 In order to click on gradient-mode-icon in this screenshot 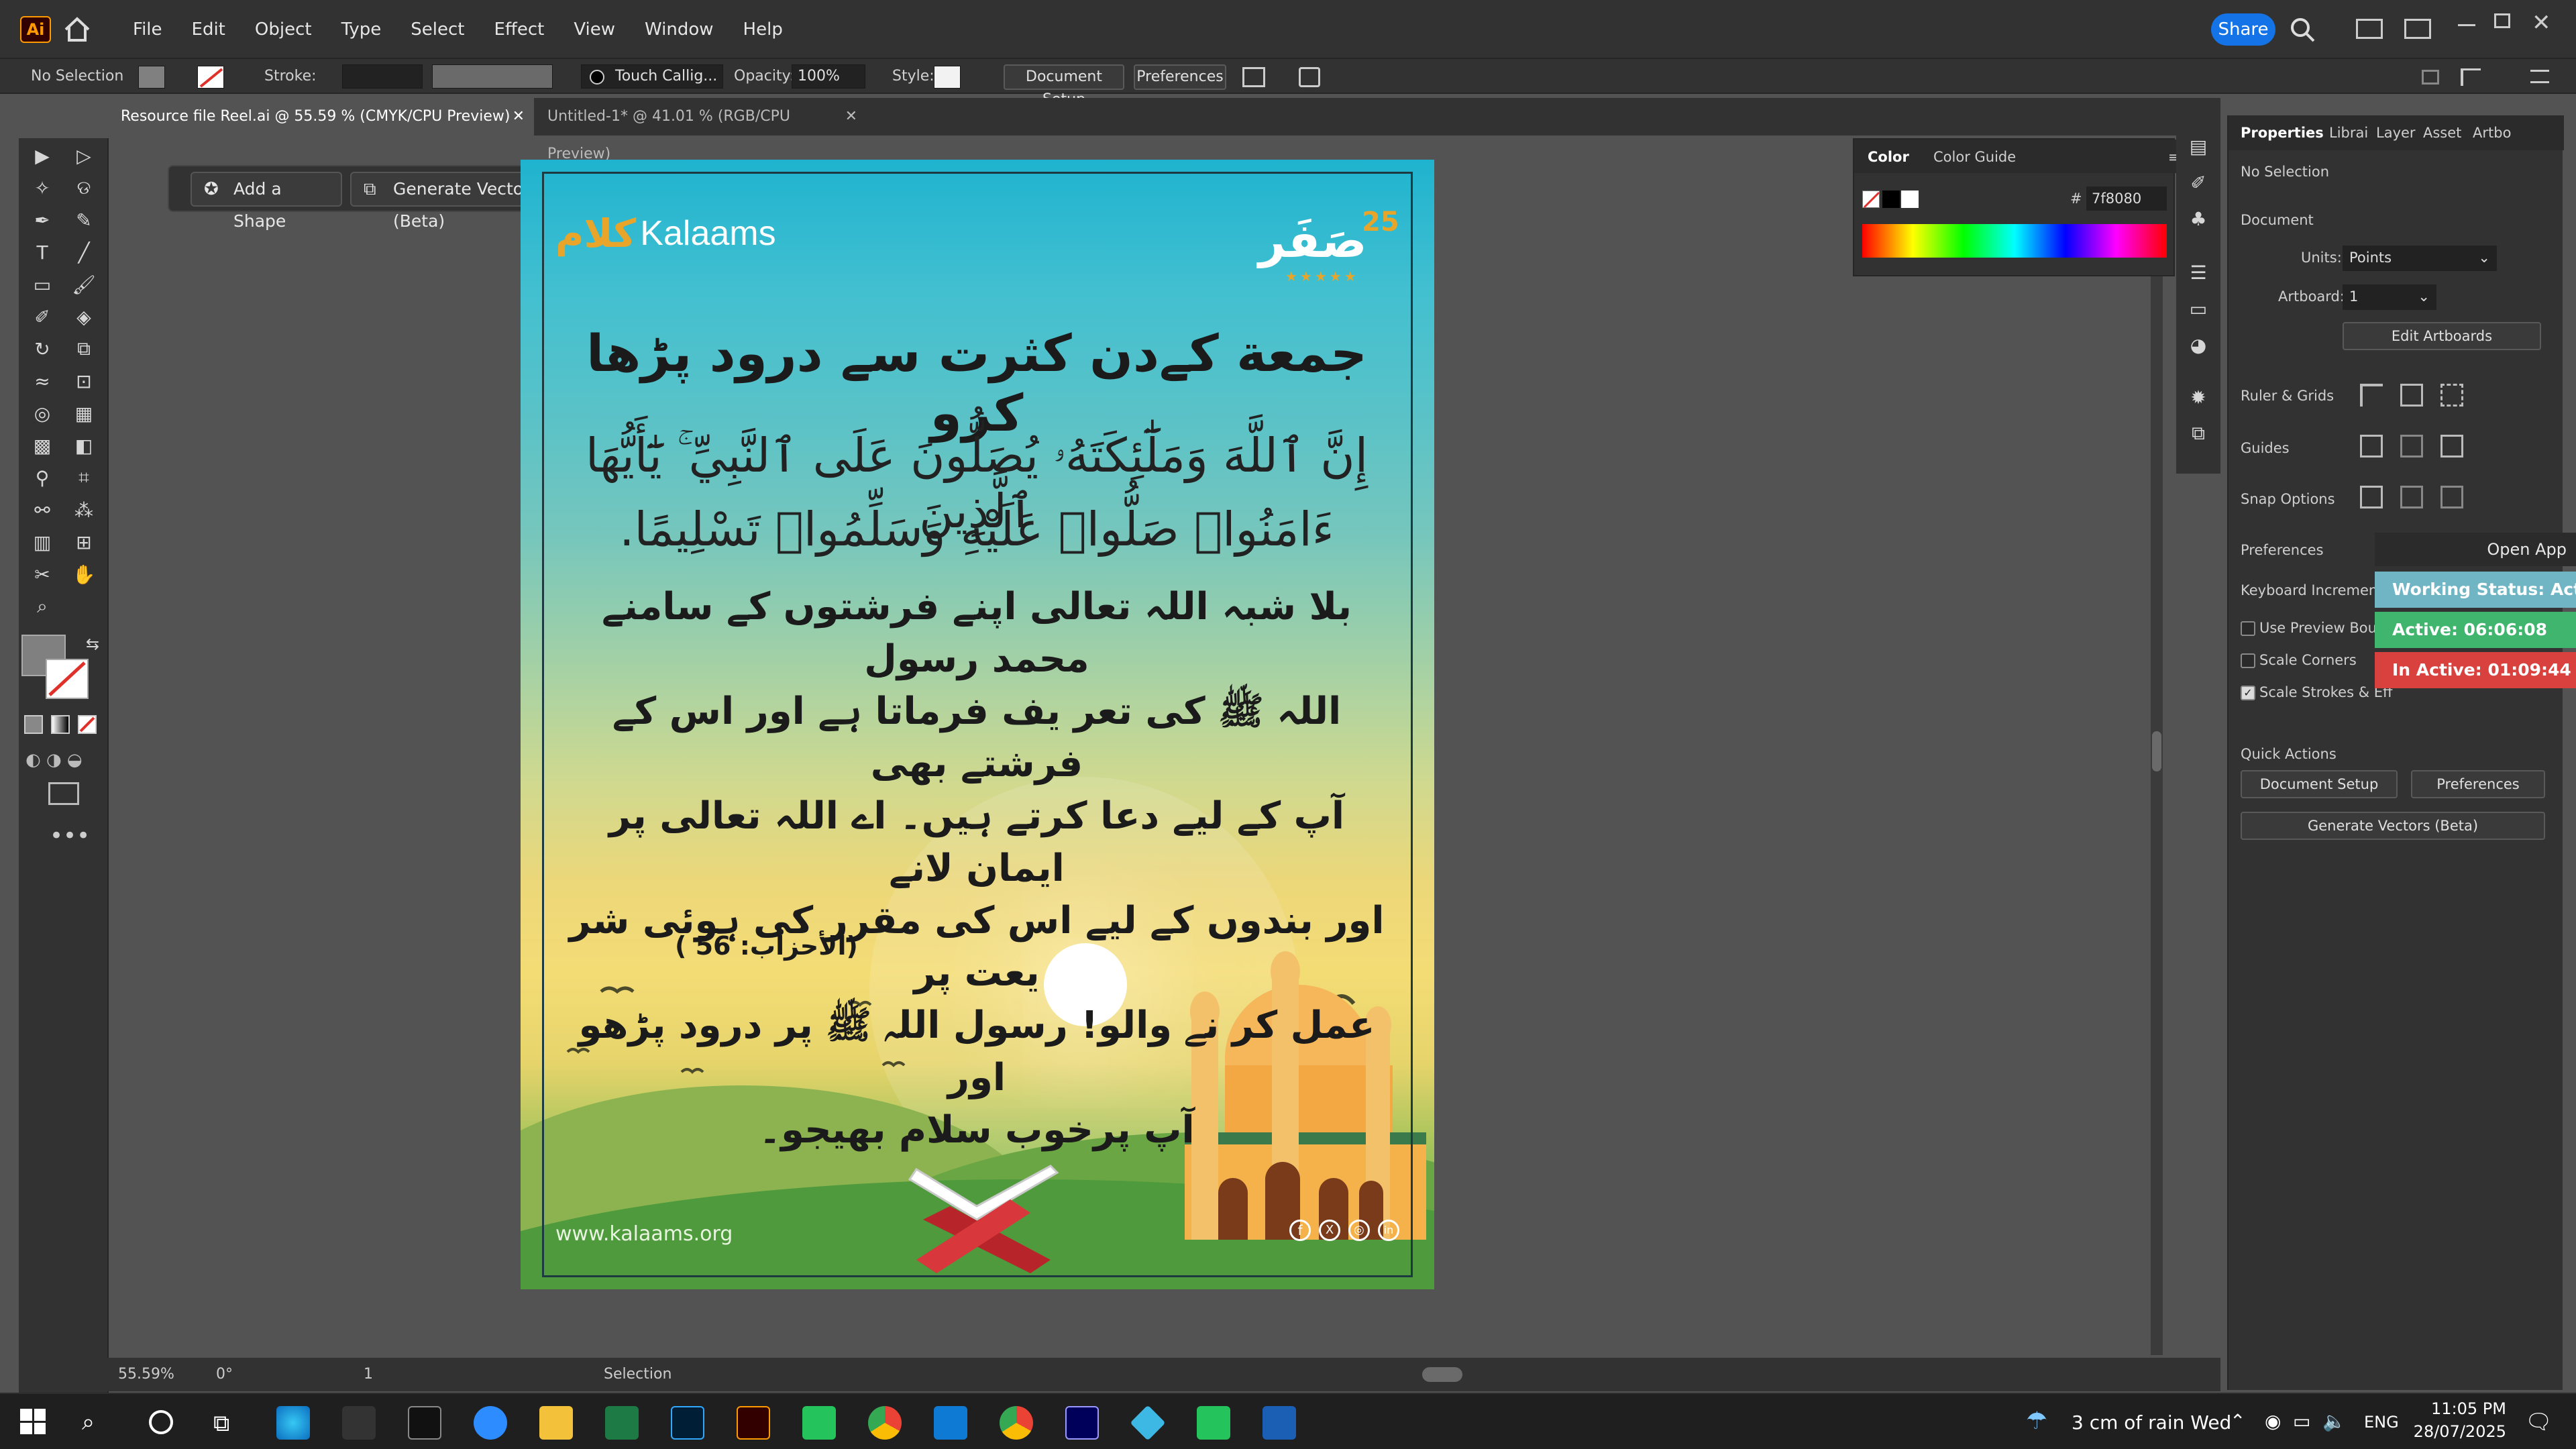, I will do `click(60, 724)`.